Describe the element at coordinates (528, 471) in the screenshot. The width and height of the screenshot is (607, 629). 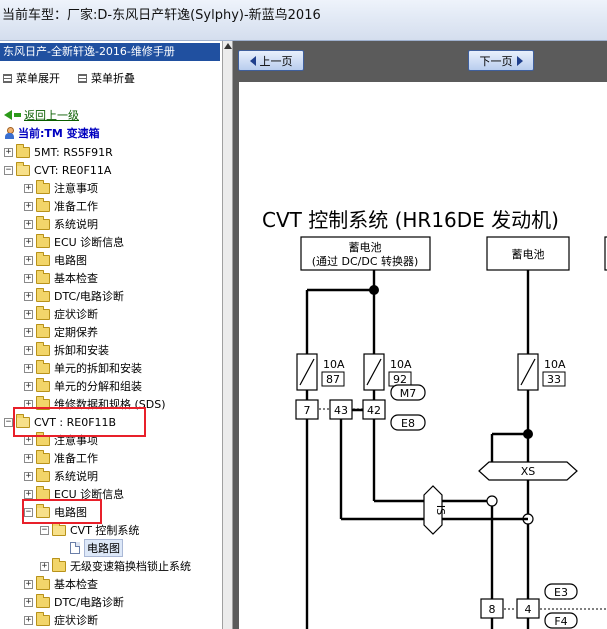
I see `connector-xs-label: XS` at that location.